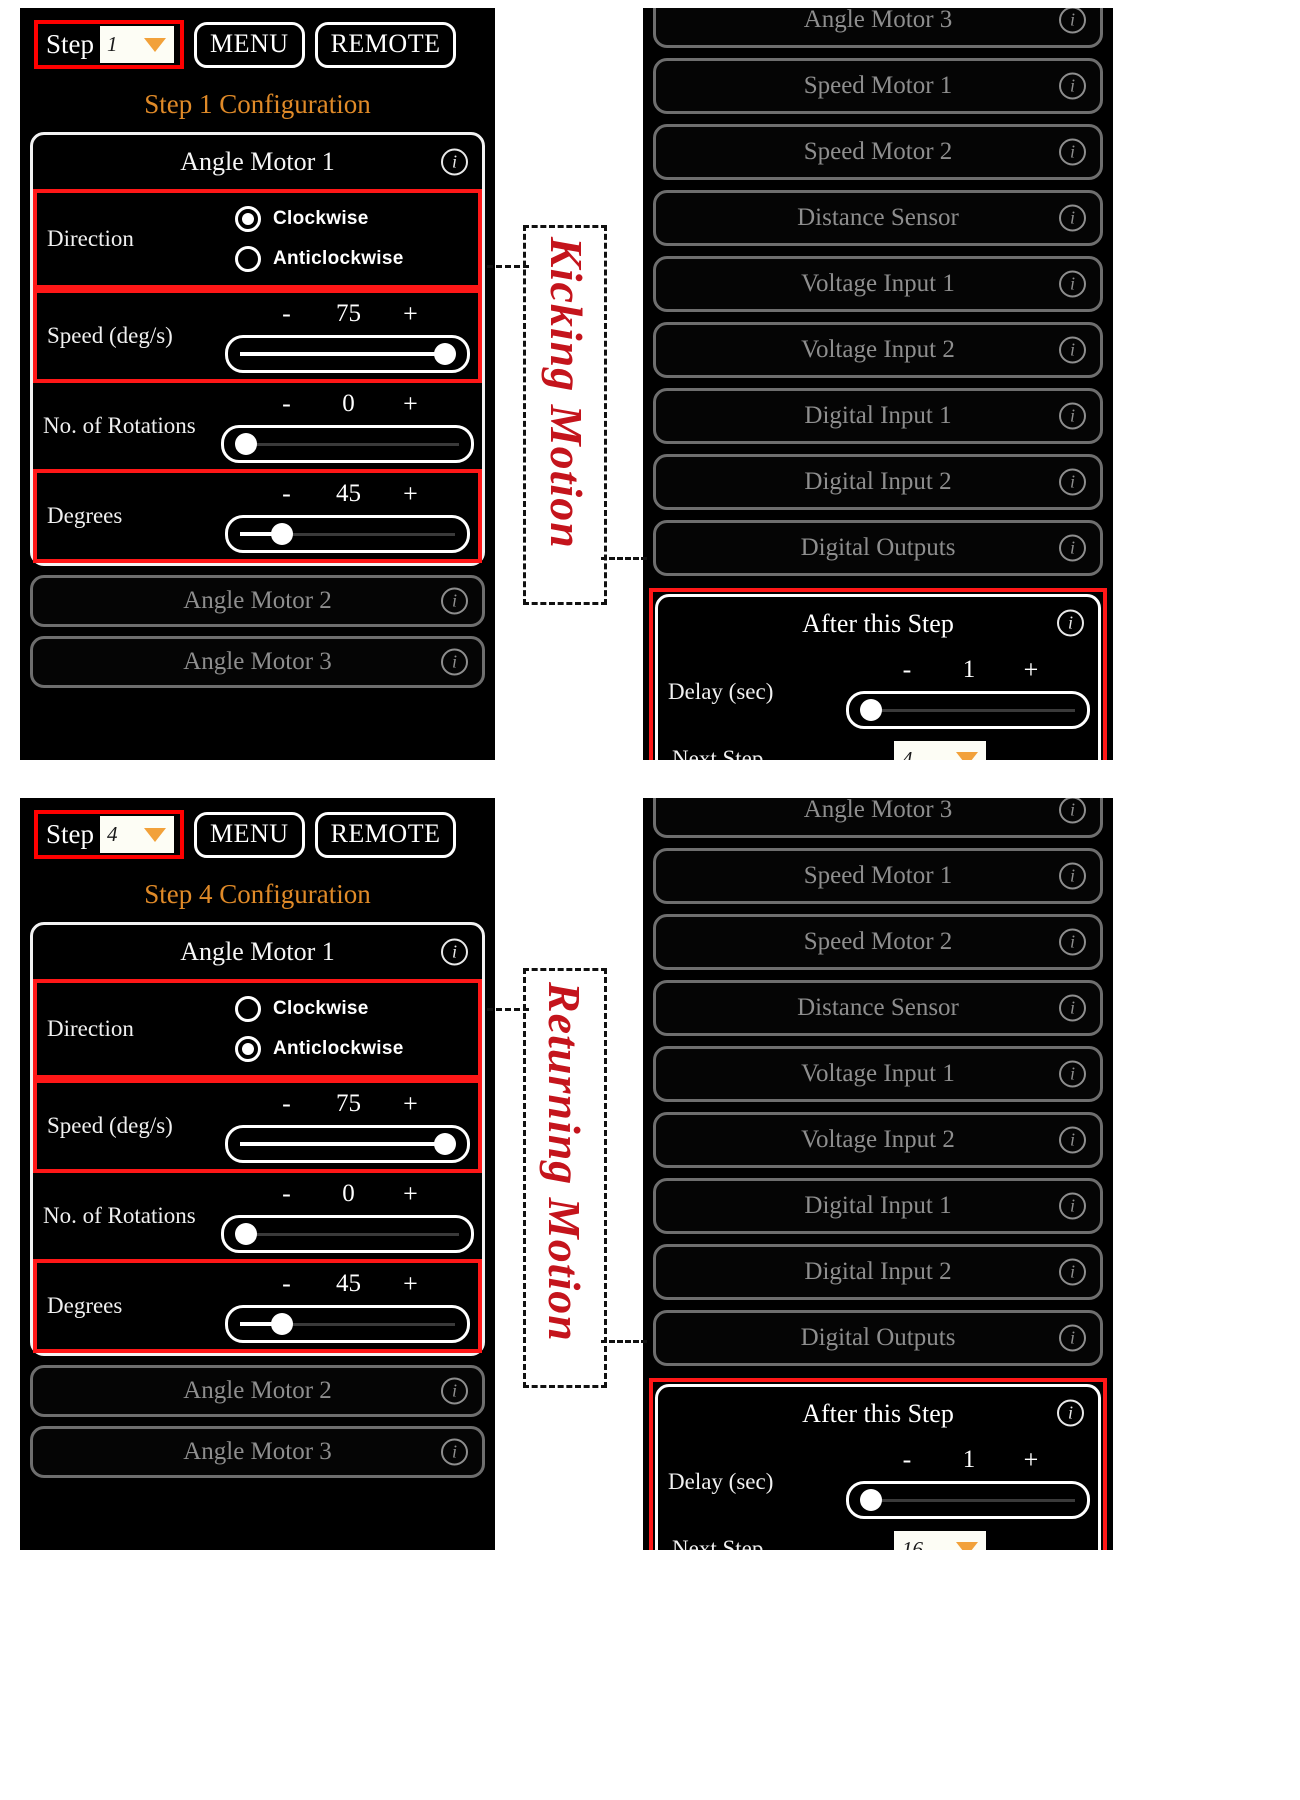  What do you see at coordinates (940, 1540) in the screenshot?
I see `next-step-dropdown: 16` at bounding box center [940, 1540].